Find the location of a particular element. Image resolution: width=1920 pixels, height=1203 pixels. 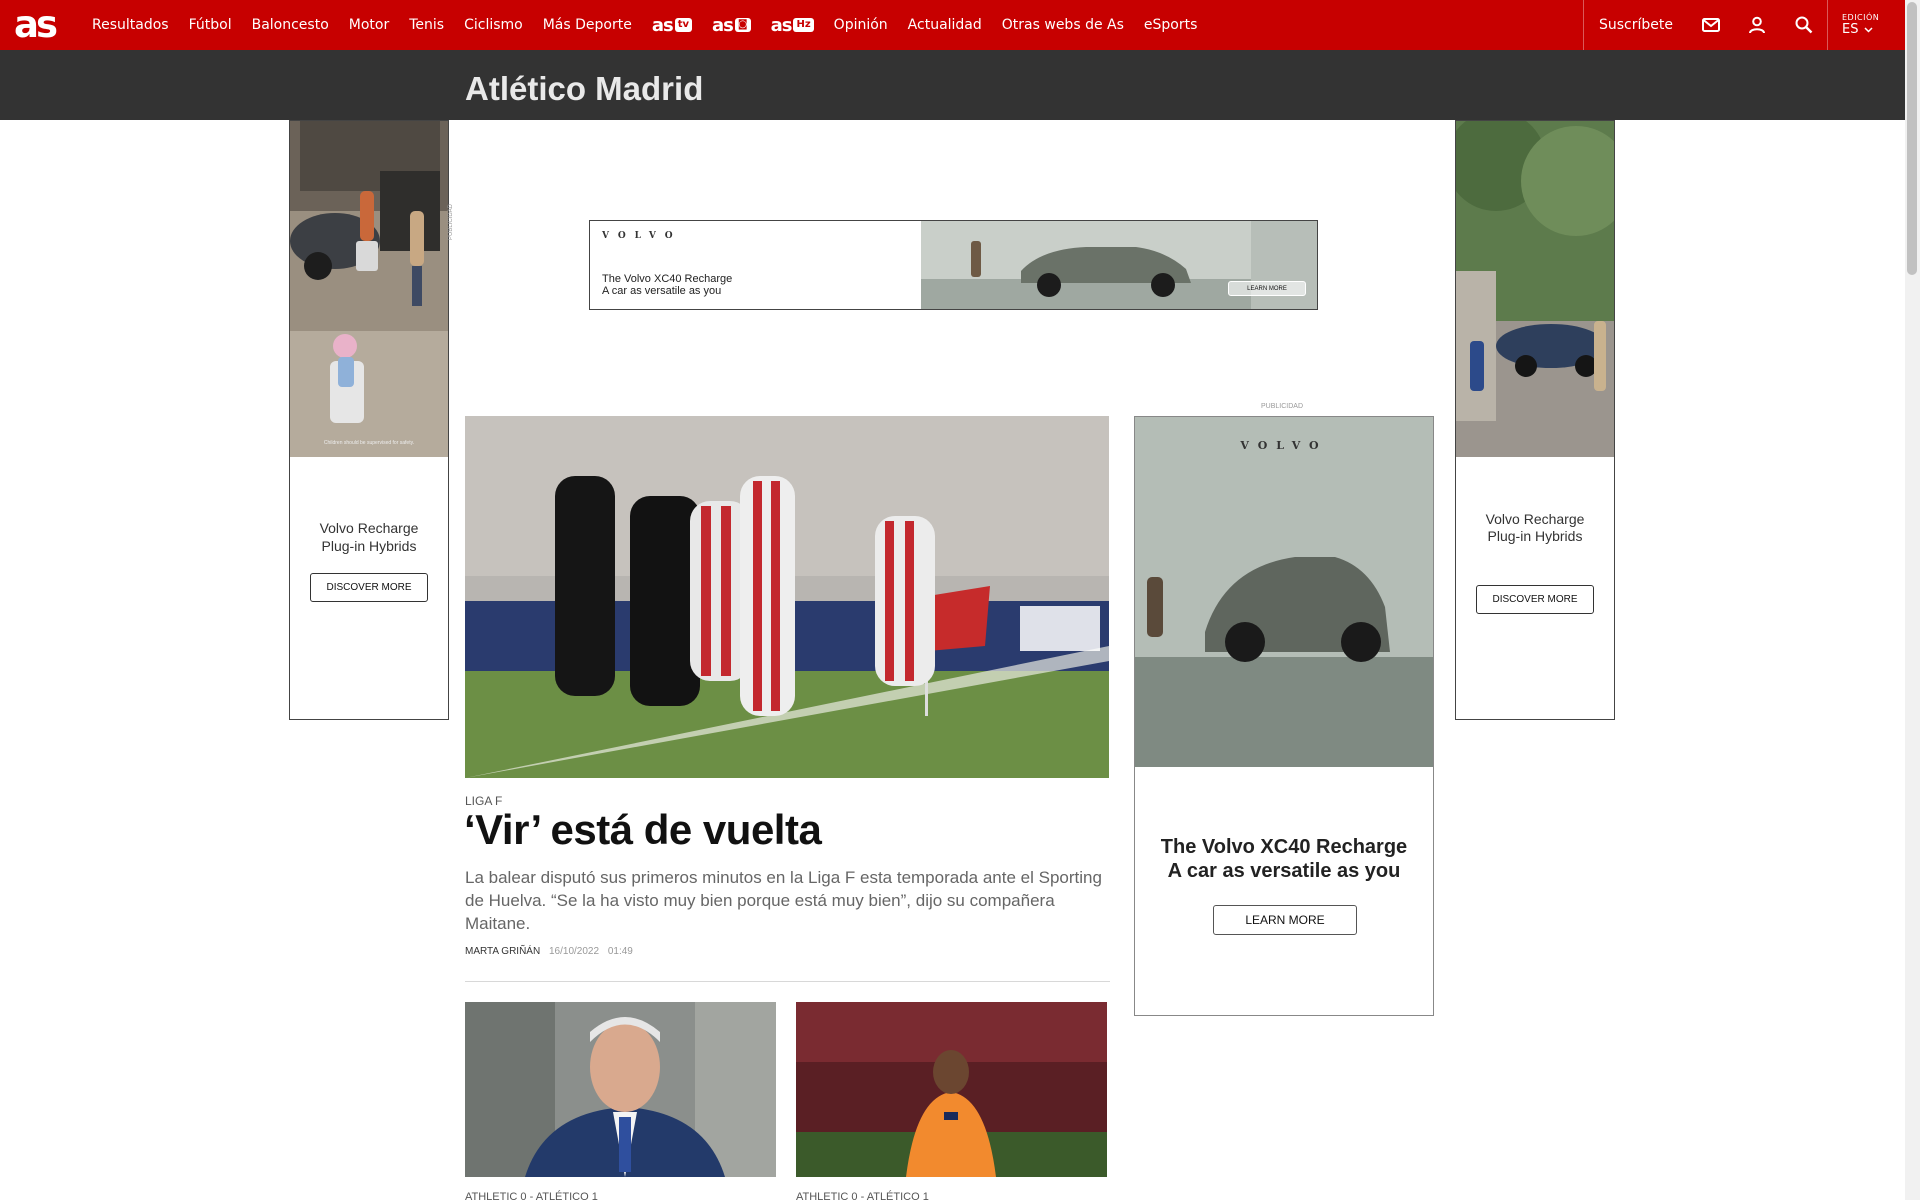

ad-lifestyle-image is located at coordinates (369, 289).